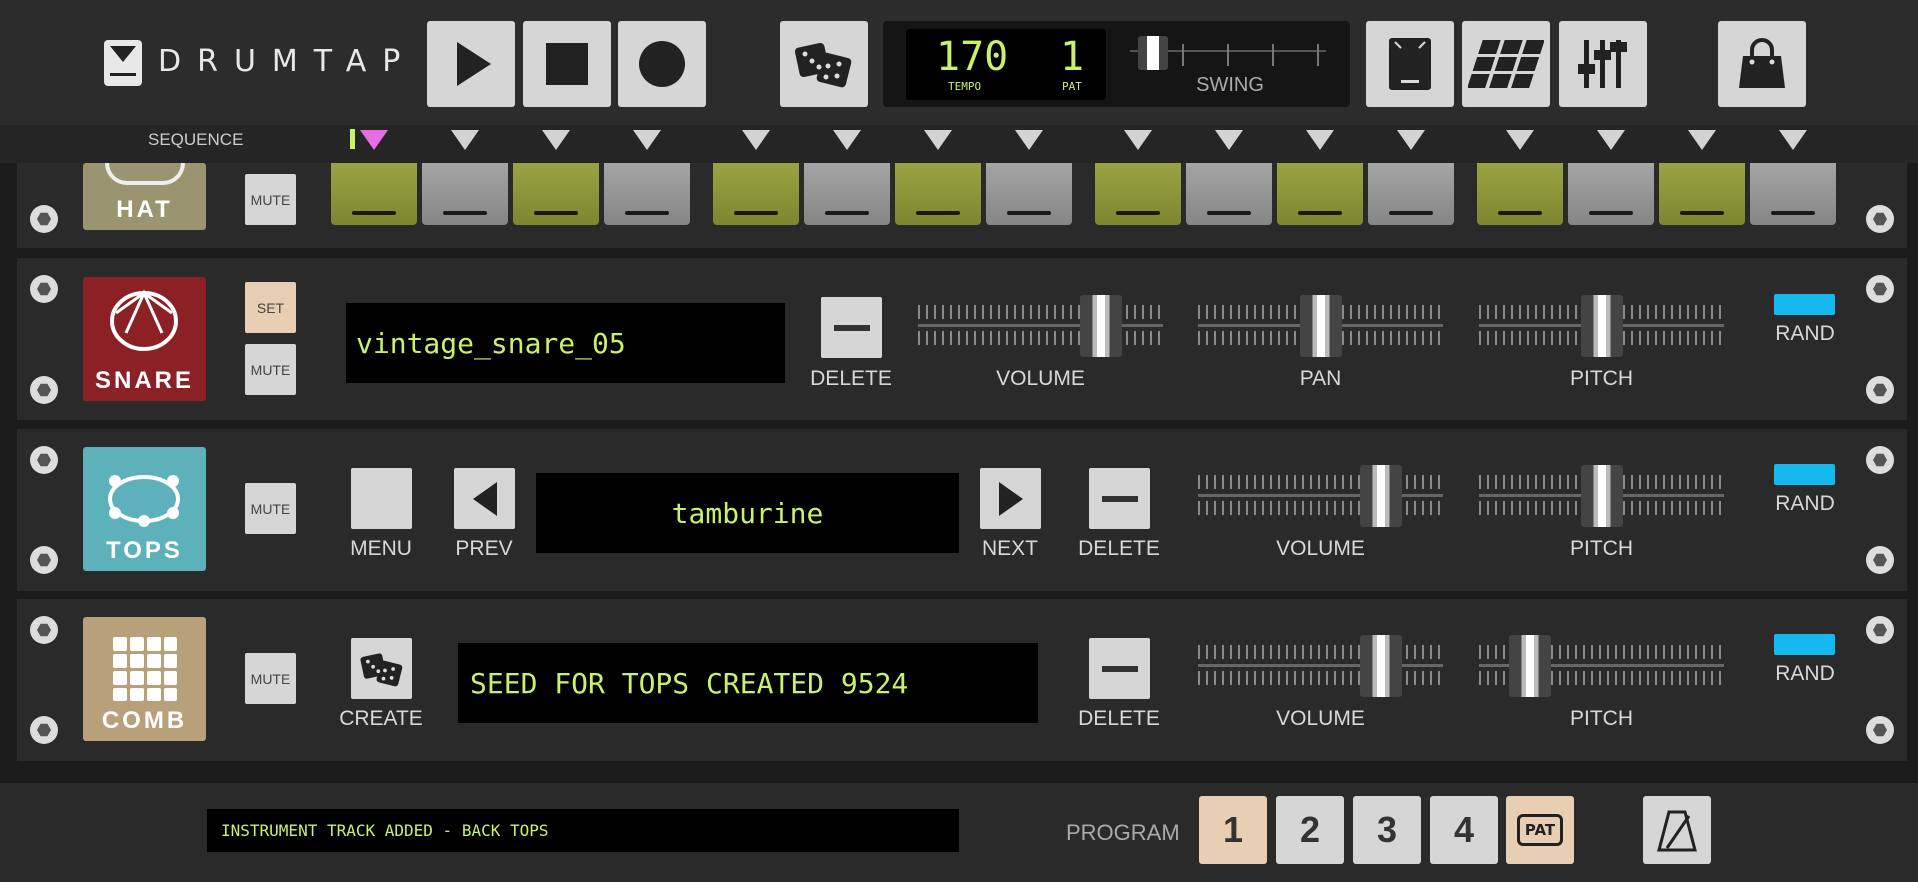  I want to click on swing-knob, so click(1153, 53).